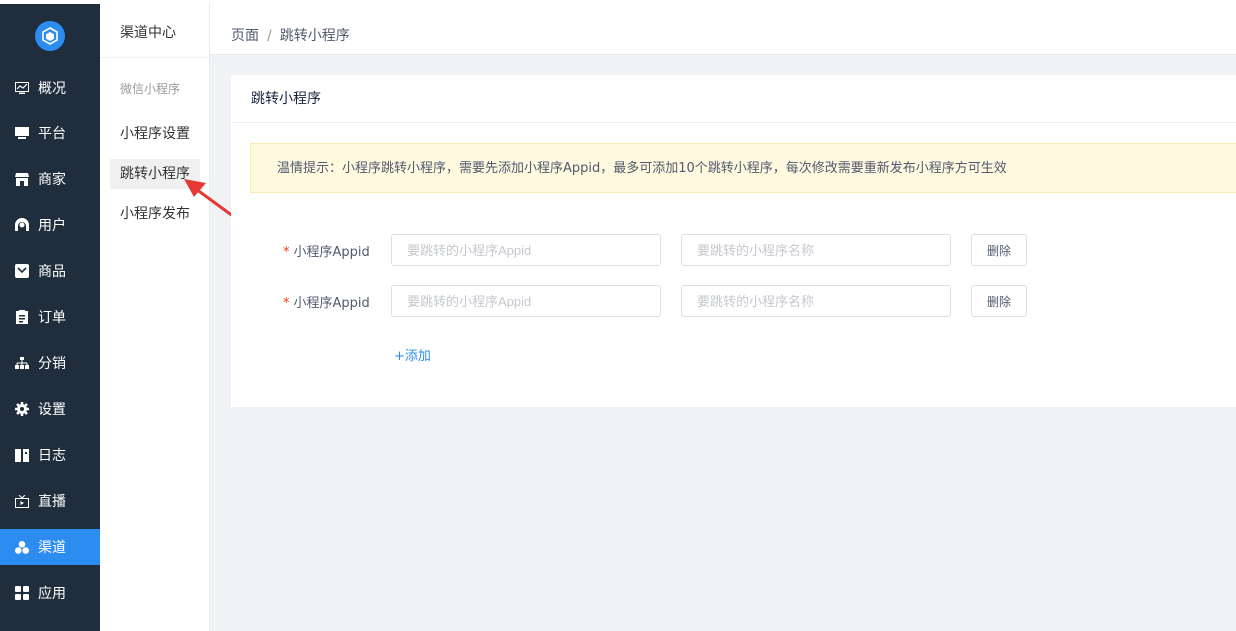 The image size is (1236, 631). I want to click on sidebar-item-label: 用户, so click(52, 226).